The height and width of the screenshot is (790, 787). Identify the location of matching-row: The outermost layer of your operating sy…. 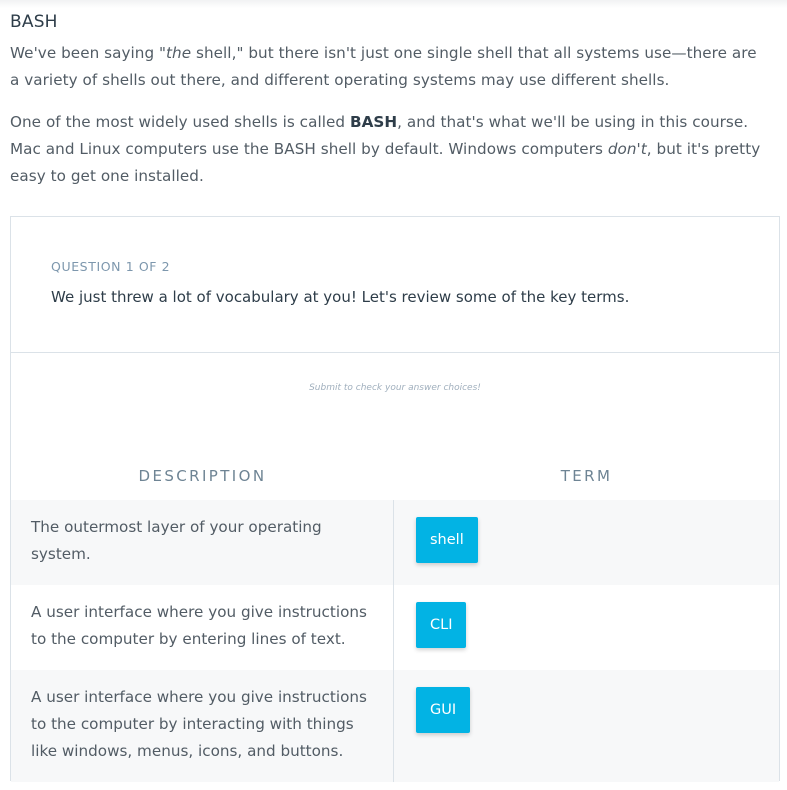
(395, 542).